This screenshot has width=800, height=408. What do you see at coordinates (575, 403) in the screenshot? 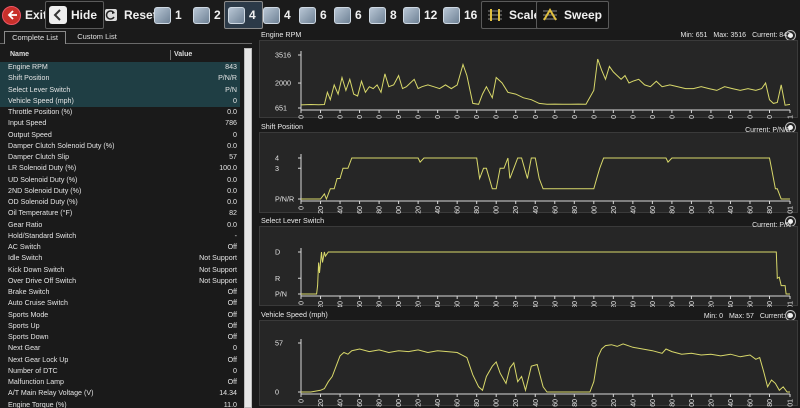
I see `x-tick-label: 280` at bounding box center [575, 403].